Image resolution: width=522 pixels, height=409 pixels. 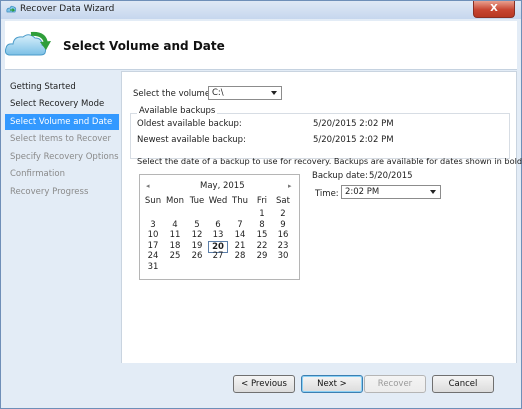 What do you see at coordinates (218, 256) in the screenshot?
I see `calendar-day: 27` at bounding box center [218, 256].